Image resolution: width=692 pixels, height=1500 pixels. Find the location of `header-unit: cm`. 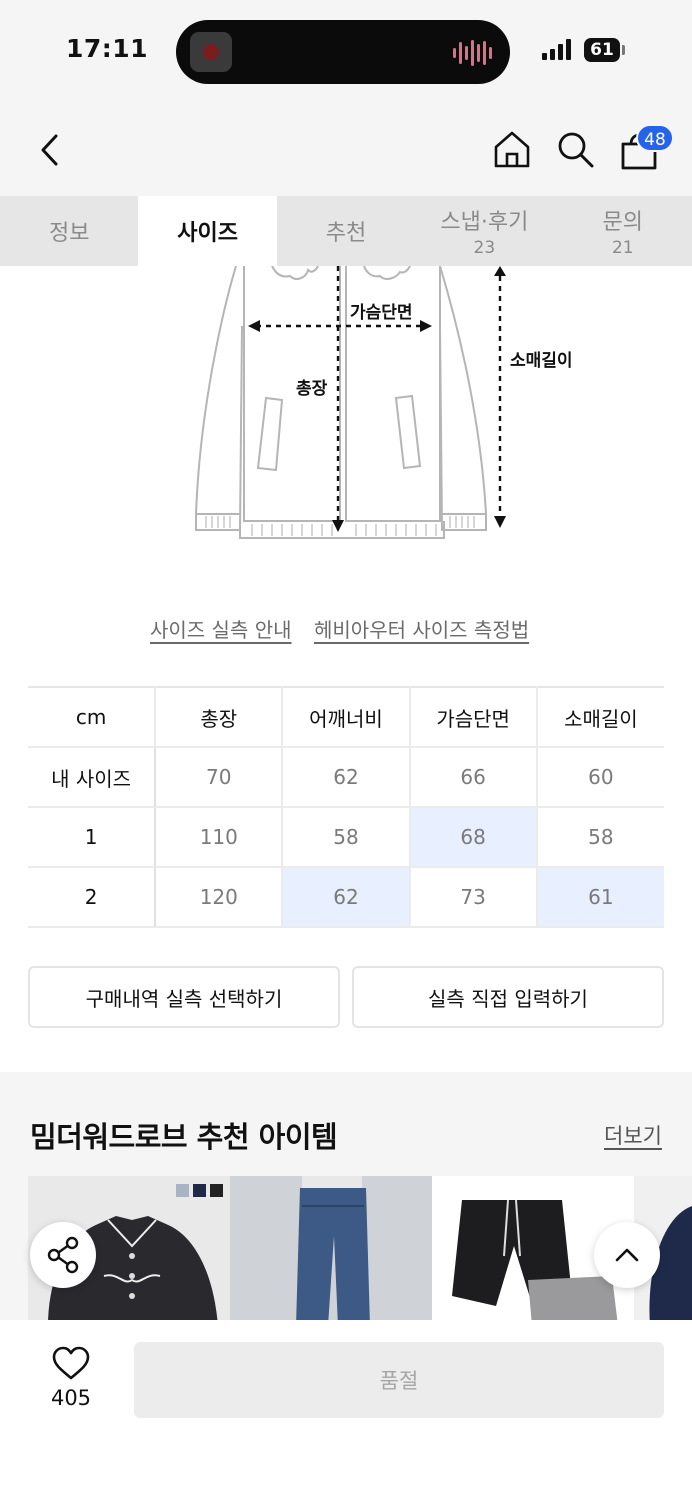

header-unit: cm is located at coordinates (92, 717).